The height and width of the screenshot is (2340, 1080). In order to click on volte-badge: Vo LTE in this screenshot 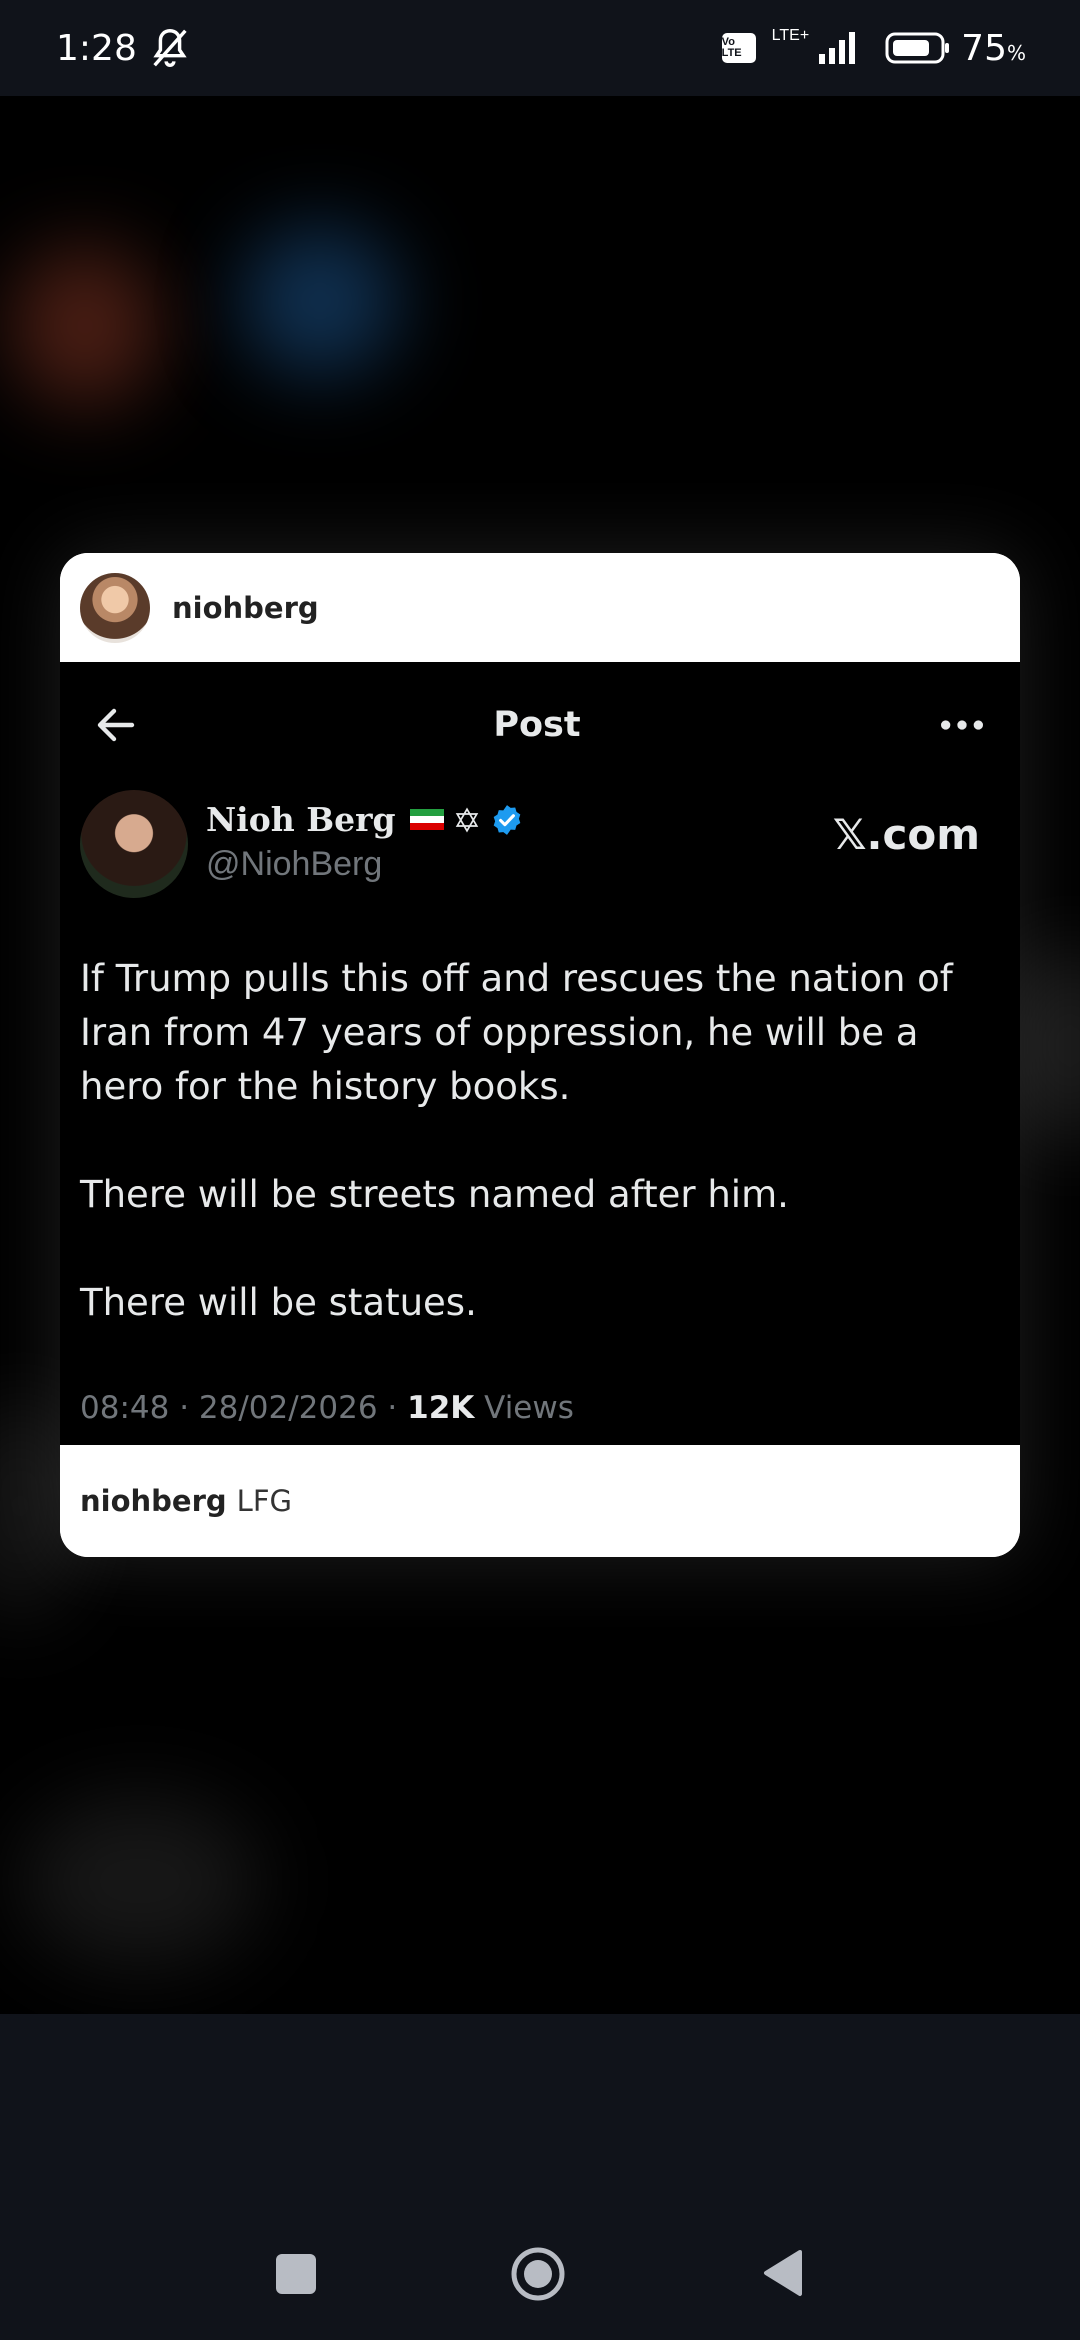, I will do `click(738, 48)`.